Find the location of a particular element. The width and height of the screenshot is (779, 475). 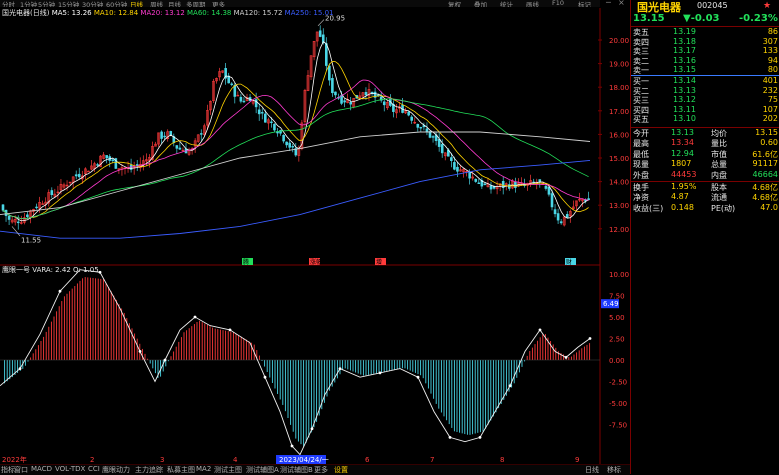

stat-value: 13.15 is located at coordinates (766, 132).